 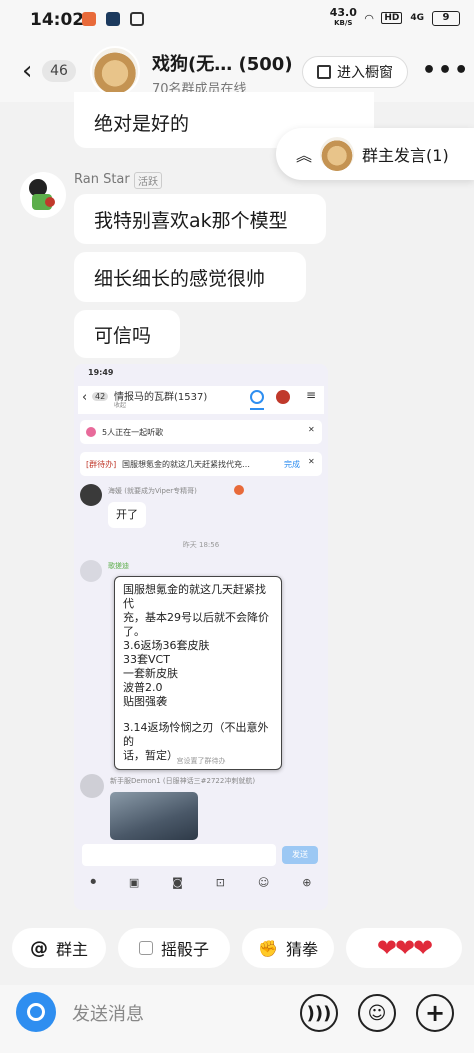 I want to click on message-bubble: 细长细长的感觉很帅, so click(x=190, y=277).